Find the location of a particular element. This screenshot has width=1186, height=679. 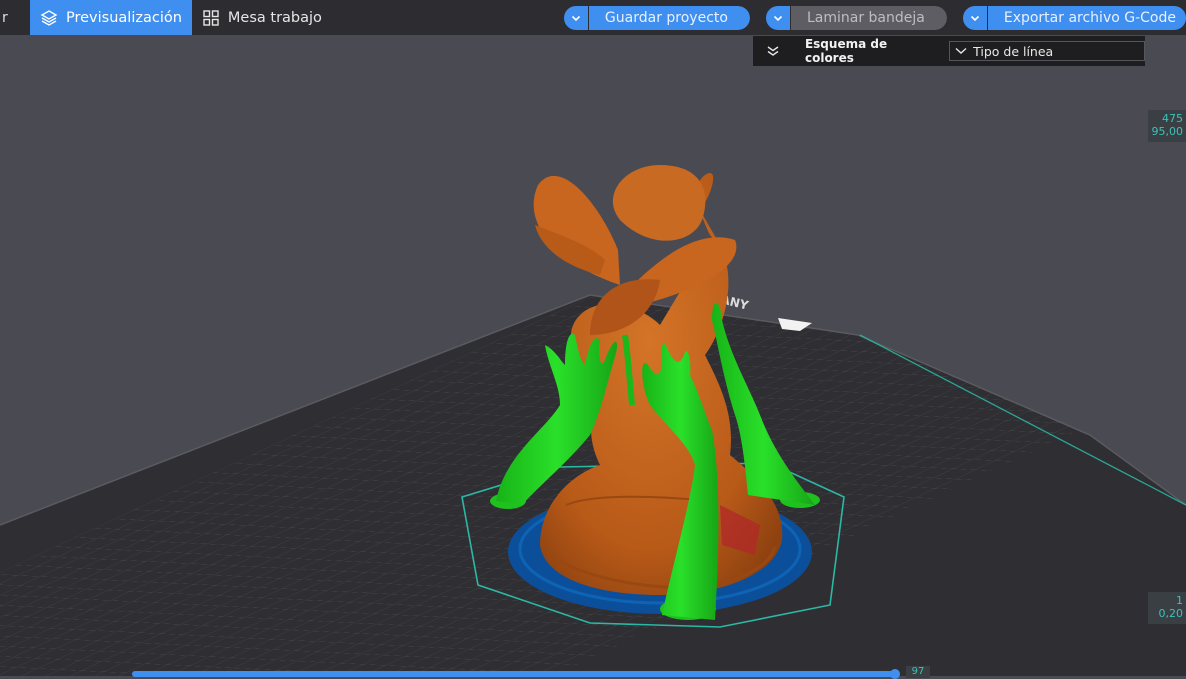

layer-slider-bottom-label: 1 0,20 is located at coordinates (1167, 608).